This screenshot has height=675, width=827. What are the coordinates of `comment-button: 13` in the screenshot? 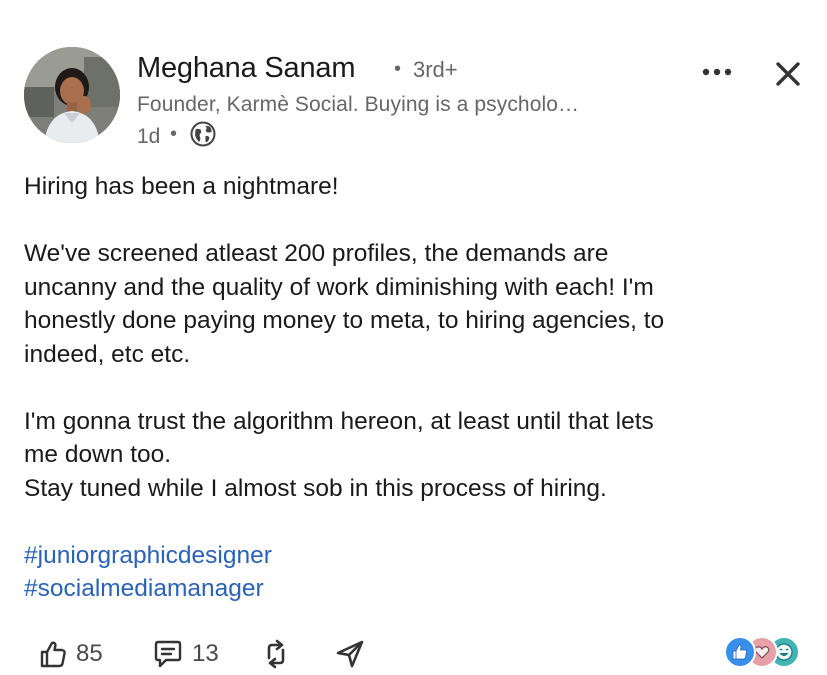 It's located at (185, 654).